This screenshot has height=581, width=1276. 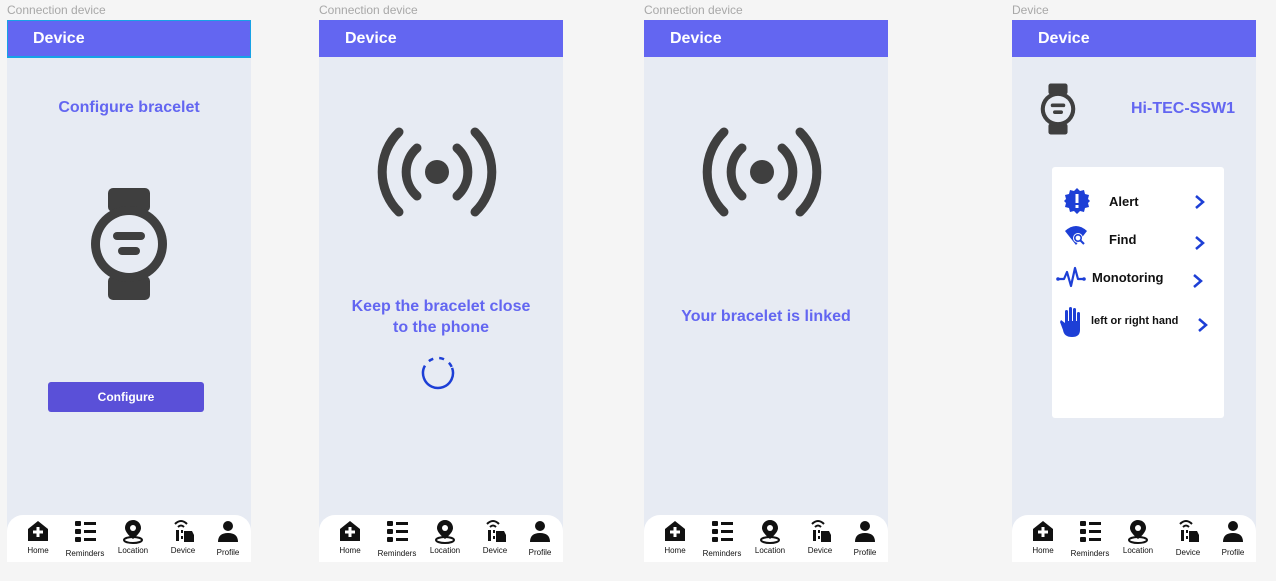 What do you see at coordinates (1135, 321) in the screenshot?
I see `menu-item-hand-label: left or right hand` at bounding box center [1135, 321].